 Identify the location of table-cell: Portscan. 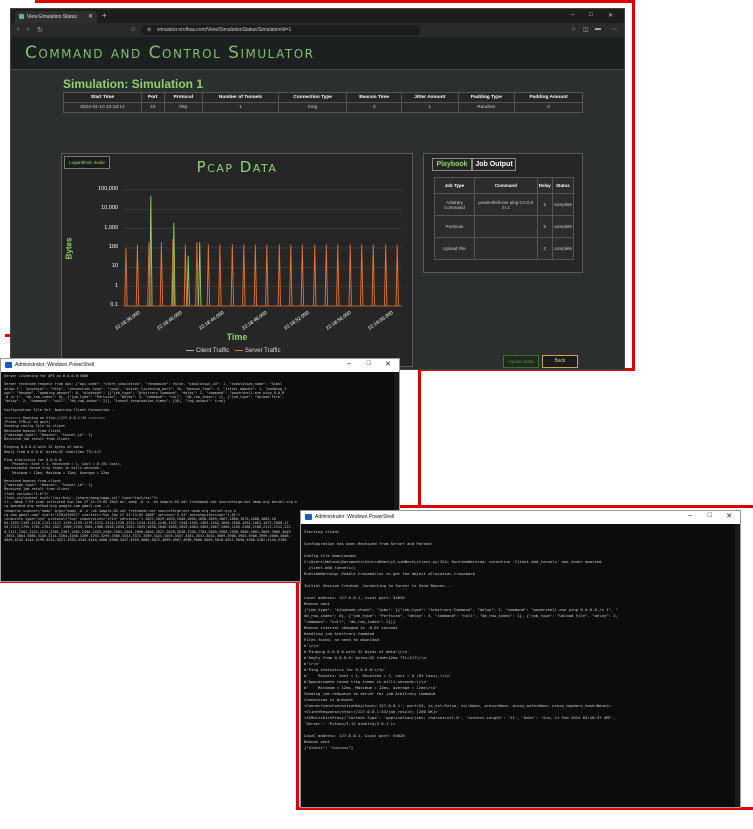
(454, 226).